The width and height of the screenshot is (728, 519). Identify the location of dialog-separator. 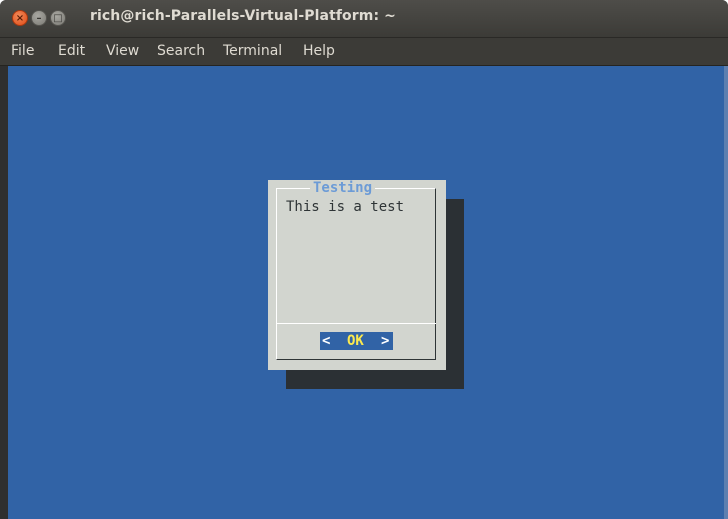
(356, 323).